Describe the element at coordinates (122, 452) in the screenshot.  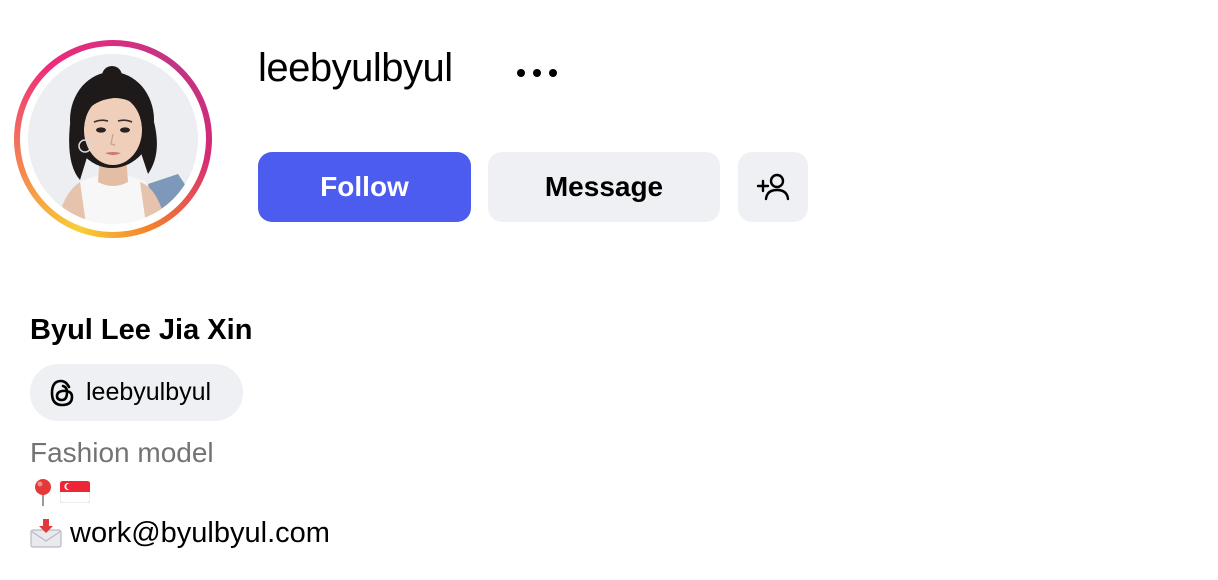
I see `profile-category: Fashion model` at that location.